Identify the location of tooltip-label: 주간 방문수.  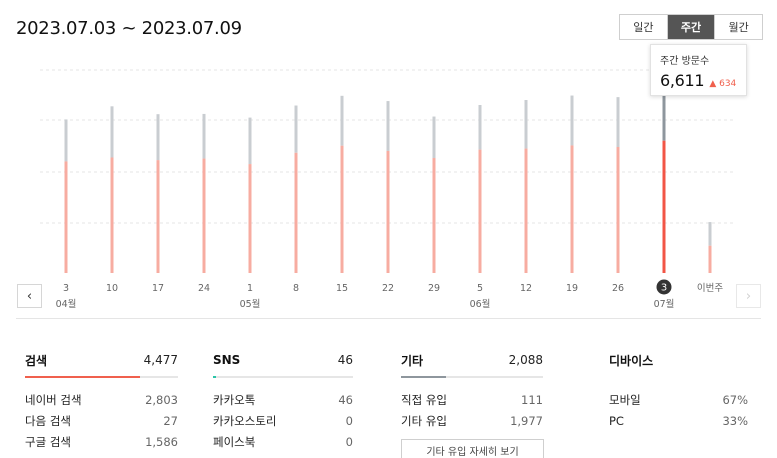
(685, 61).